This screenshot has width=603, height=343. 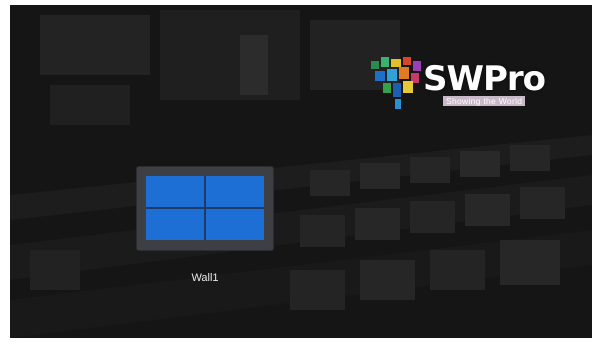 I want to click on wall-layout-preview, so click(x=205, y=208).